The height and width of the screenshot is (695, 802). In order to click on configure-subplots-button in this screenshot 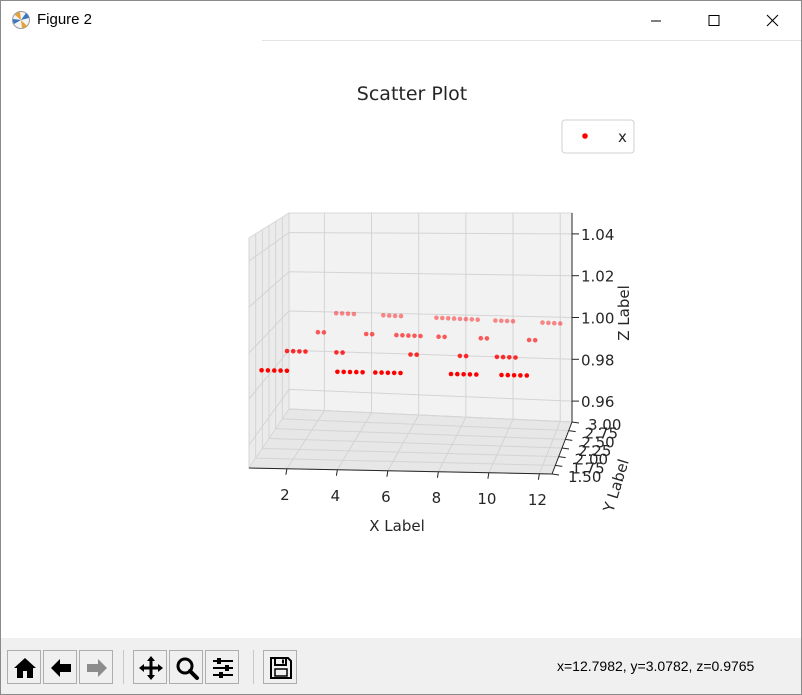, I will do `click(222, 667)`.